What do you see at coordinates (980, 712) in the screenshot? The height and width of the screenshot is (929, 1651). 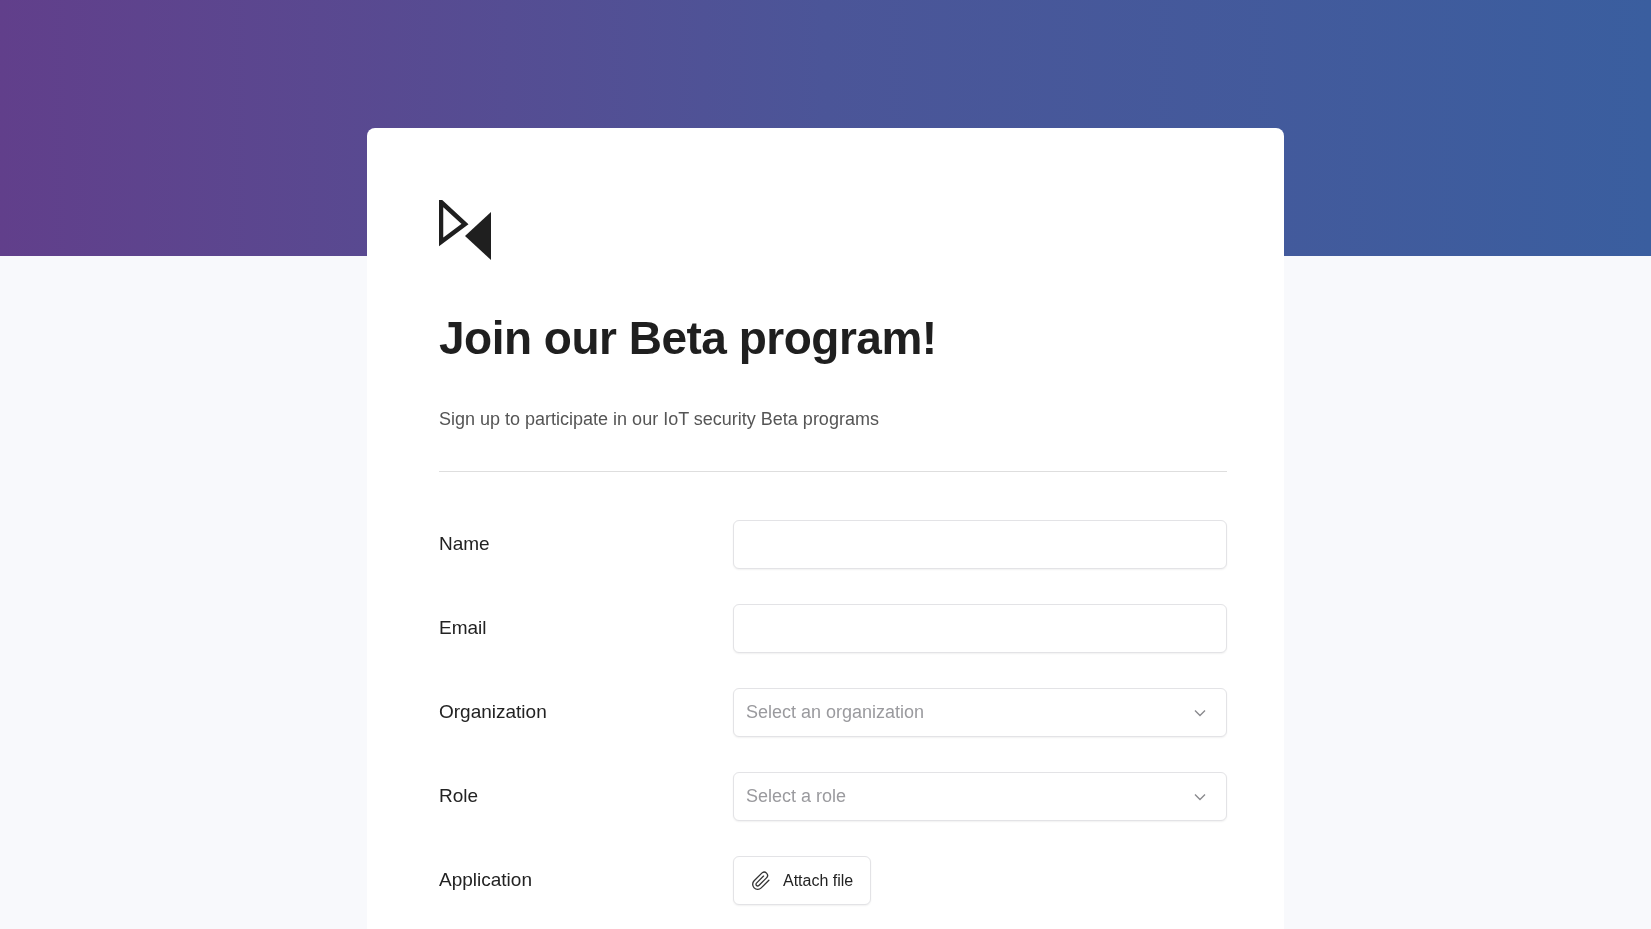 I see `select-field: Select an organization` at bounding box center [980, 712].